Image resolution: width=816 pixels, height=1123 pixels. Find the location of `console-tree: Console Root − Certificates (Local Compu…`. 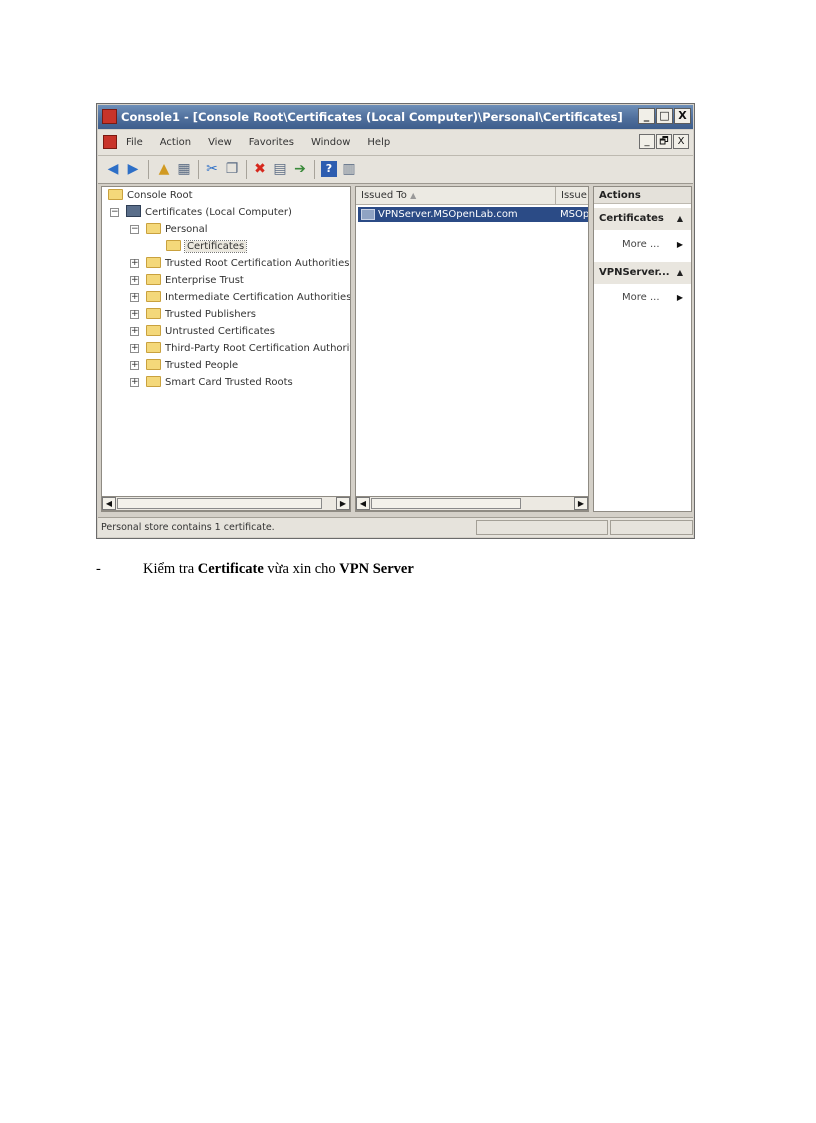

console-tree: Console Root − Certificates (Local Compu… is located at coordinates (226, 349).